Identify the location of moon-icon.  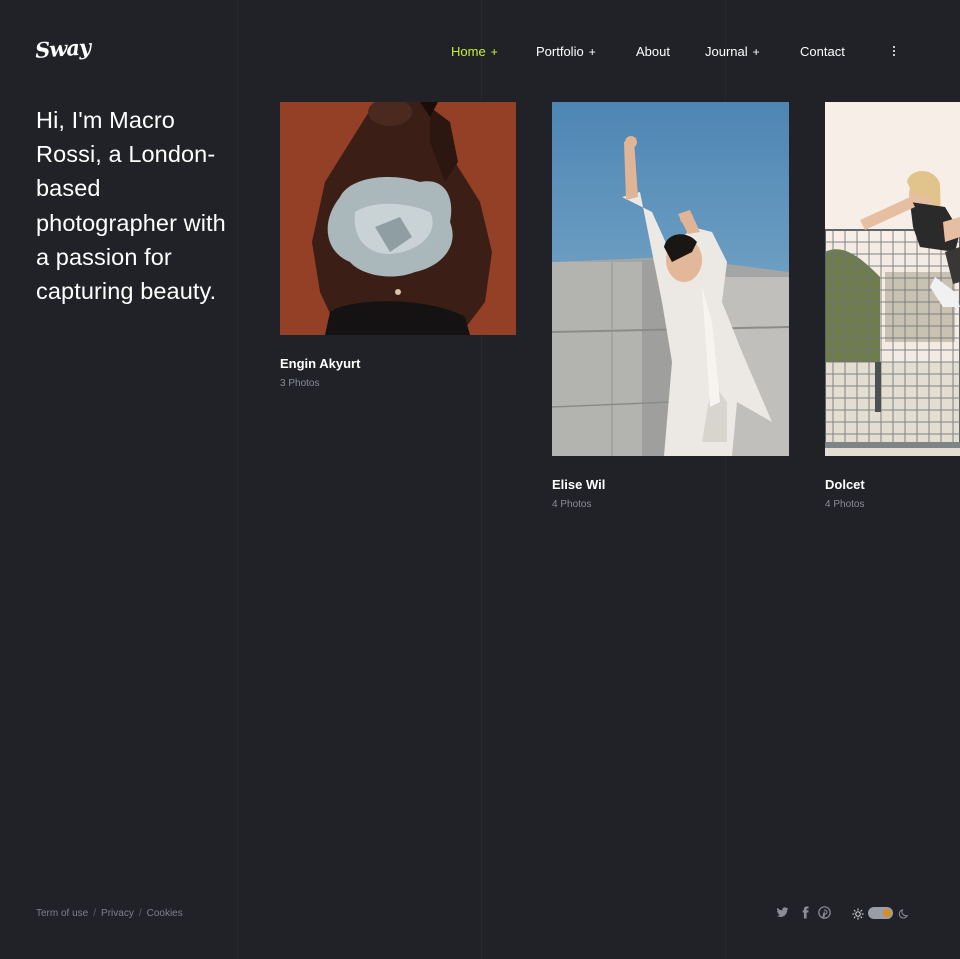
(903, 916).